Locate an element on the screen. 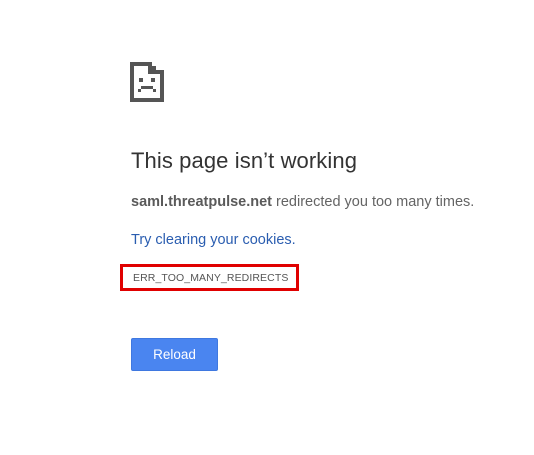 The height and width of the screenshot is (455, 534). sad-document-icon is located at coordinates (147, 82).